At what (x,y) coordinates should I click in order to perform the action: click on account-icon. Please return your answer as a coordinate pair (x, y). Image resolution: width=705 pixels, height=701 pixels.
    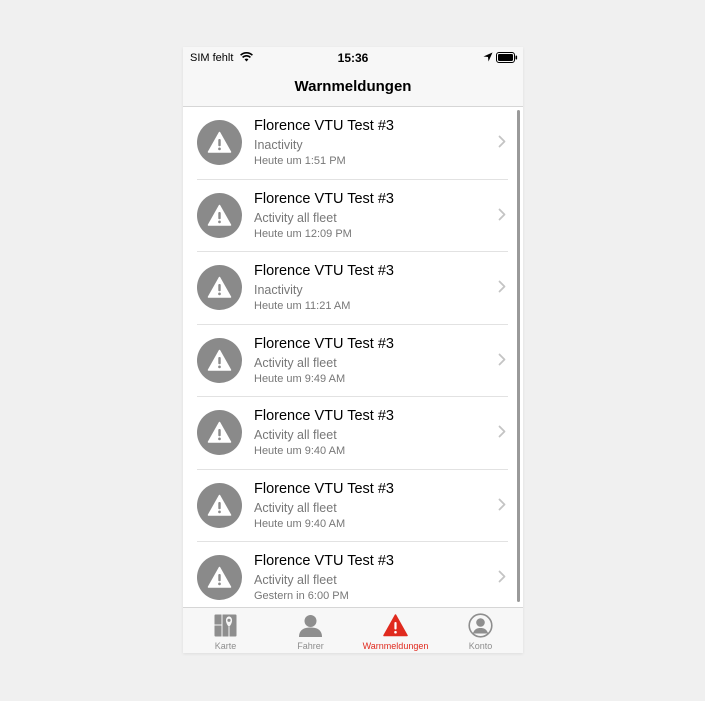
    Looking at the image, I should click on (480, 625).